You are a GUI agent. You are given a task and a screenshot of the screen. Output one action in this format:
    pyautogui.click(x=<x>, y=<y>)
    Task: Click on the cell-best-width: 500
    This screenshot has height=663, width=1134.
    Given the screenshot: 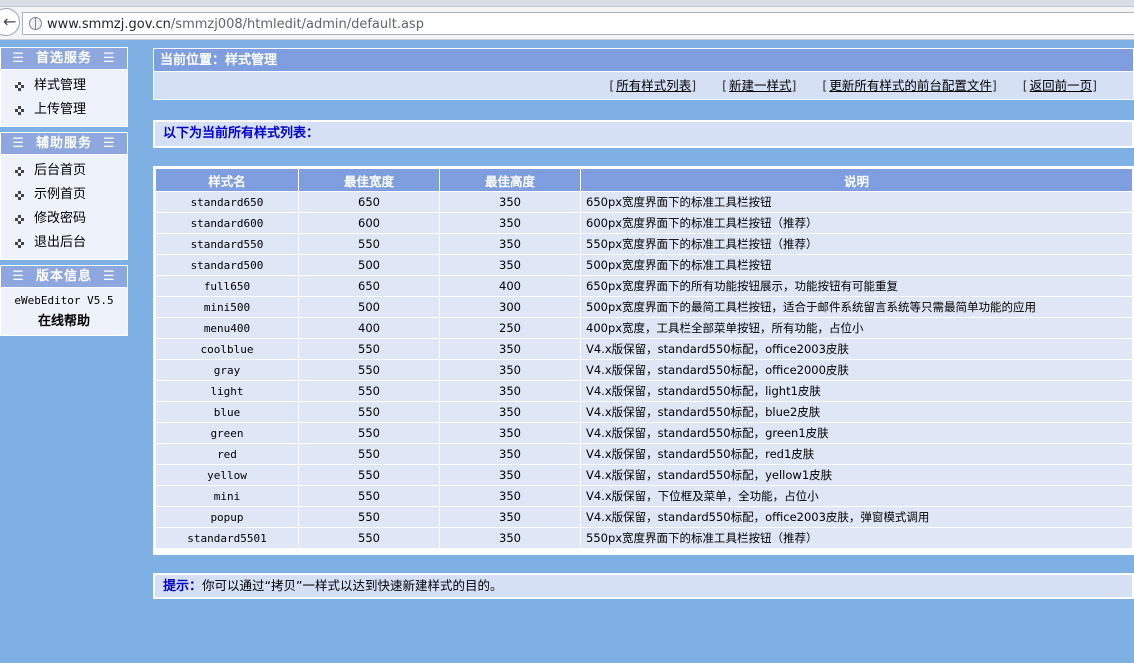 What is the action you would take?
    pyautogui.click(x=369, y=265)
    